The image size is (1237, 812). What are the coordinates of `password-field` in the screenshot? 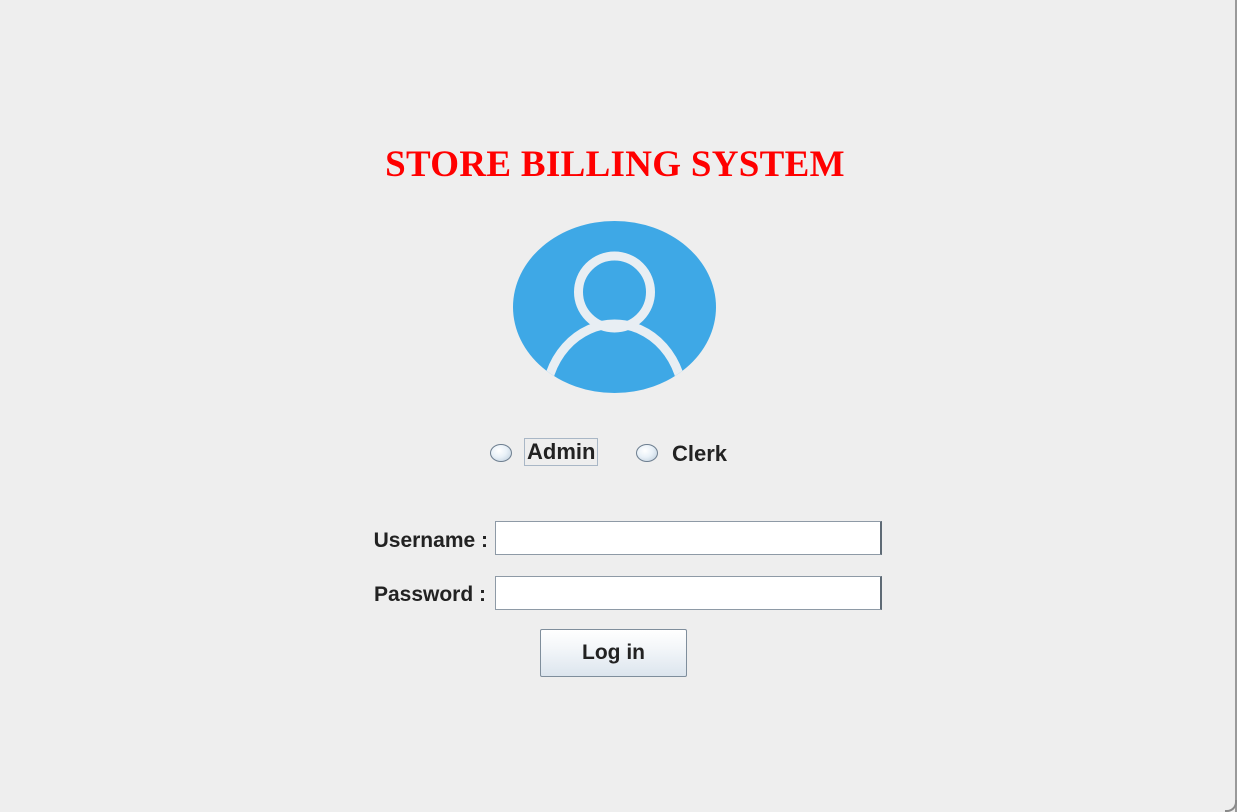 It's located at (688, 593).